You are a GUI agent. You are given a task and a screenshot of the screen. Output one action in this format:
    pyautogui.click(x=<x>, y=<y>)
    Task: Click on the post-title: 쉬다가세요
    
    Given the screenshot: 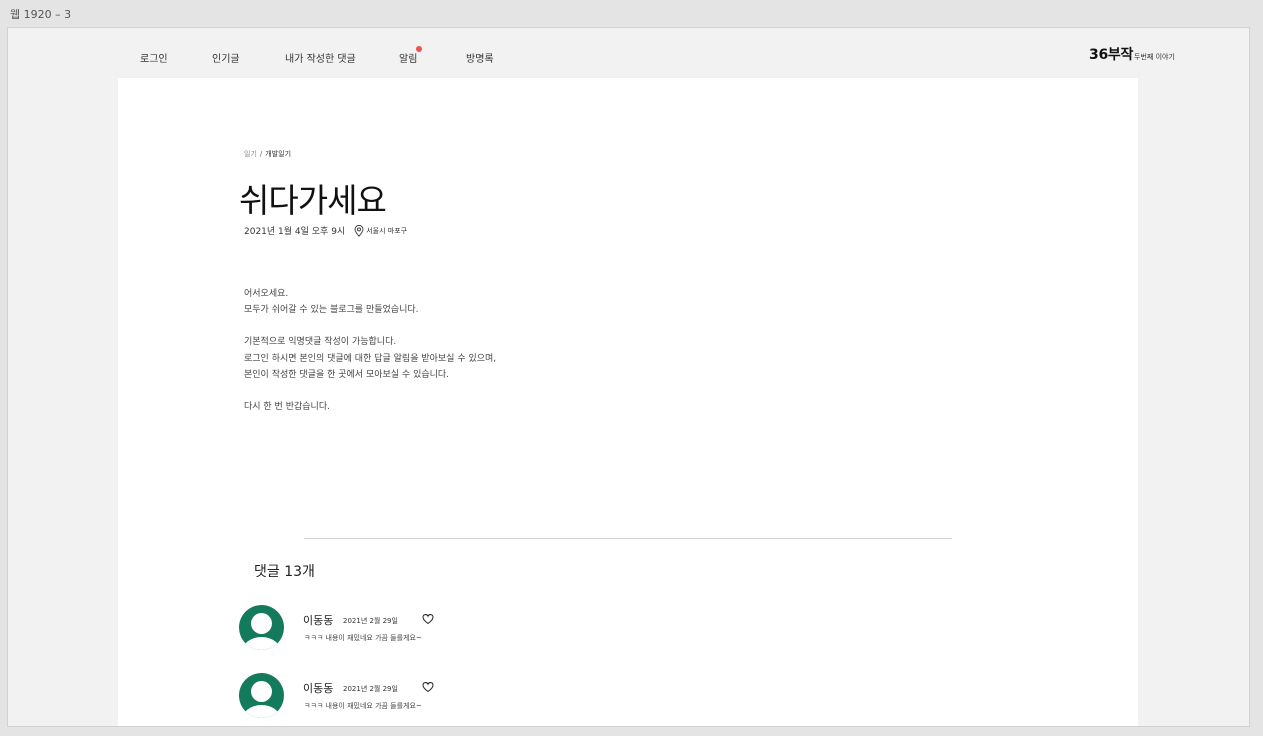 What is the action you would take?
    pyautogui.click(x=313, y=200)
    